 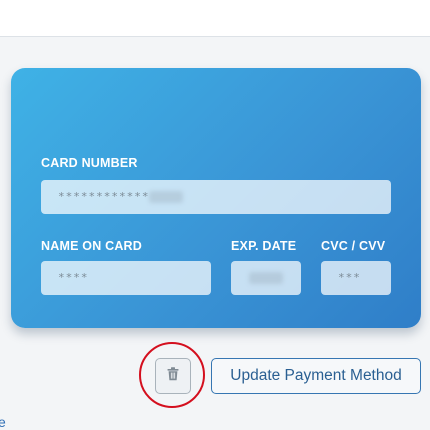 I want to click on exp-date-field, so click(x=266, y=278).